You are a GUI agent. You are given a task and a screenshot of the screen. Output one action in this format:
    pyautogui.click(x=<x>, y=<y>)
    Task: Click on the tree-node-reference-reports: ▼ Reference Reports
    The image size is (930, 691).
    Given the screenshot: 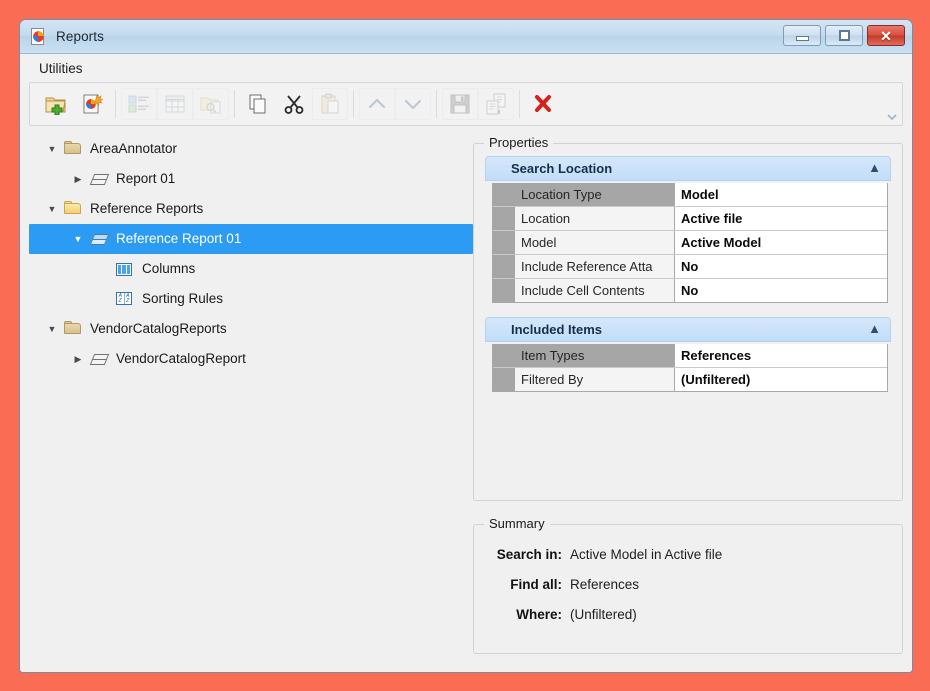 What is the action you would take?
    pyautogui.click(x=251, y=209)
    